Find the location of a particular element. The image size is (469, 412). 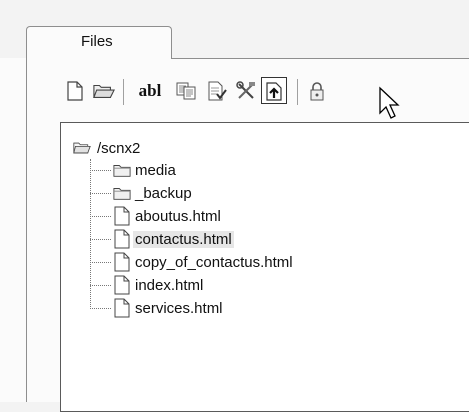

tree-item-label: services.html is located at coordinates (179, 308).